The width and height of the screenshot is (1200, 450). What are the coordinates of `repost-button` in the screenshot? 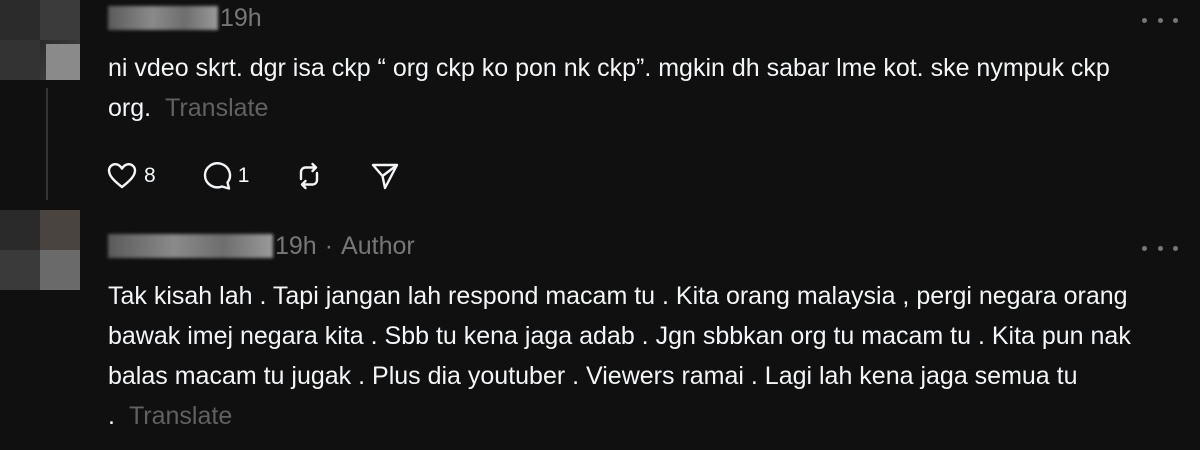 It's located at (309, 176).